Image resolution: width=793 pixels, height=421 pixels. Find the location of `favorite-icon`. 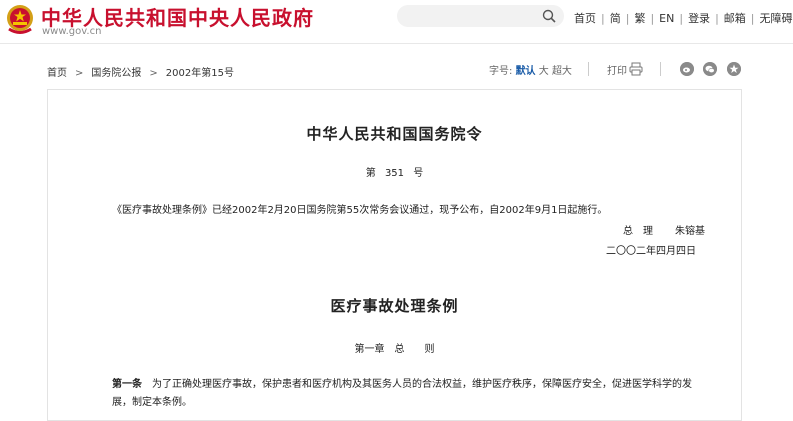

favorite-icon is located at coordinates (734, 69).